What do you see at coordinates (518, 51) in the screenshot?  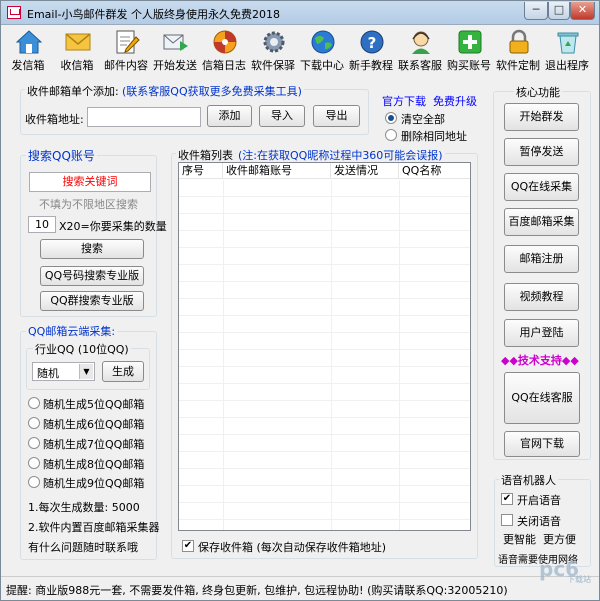 I see `tool-customize: 软件定制` at bounding box center [518, 51].